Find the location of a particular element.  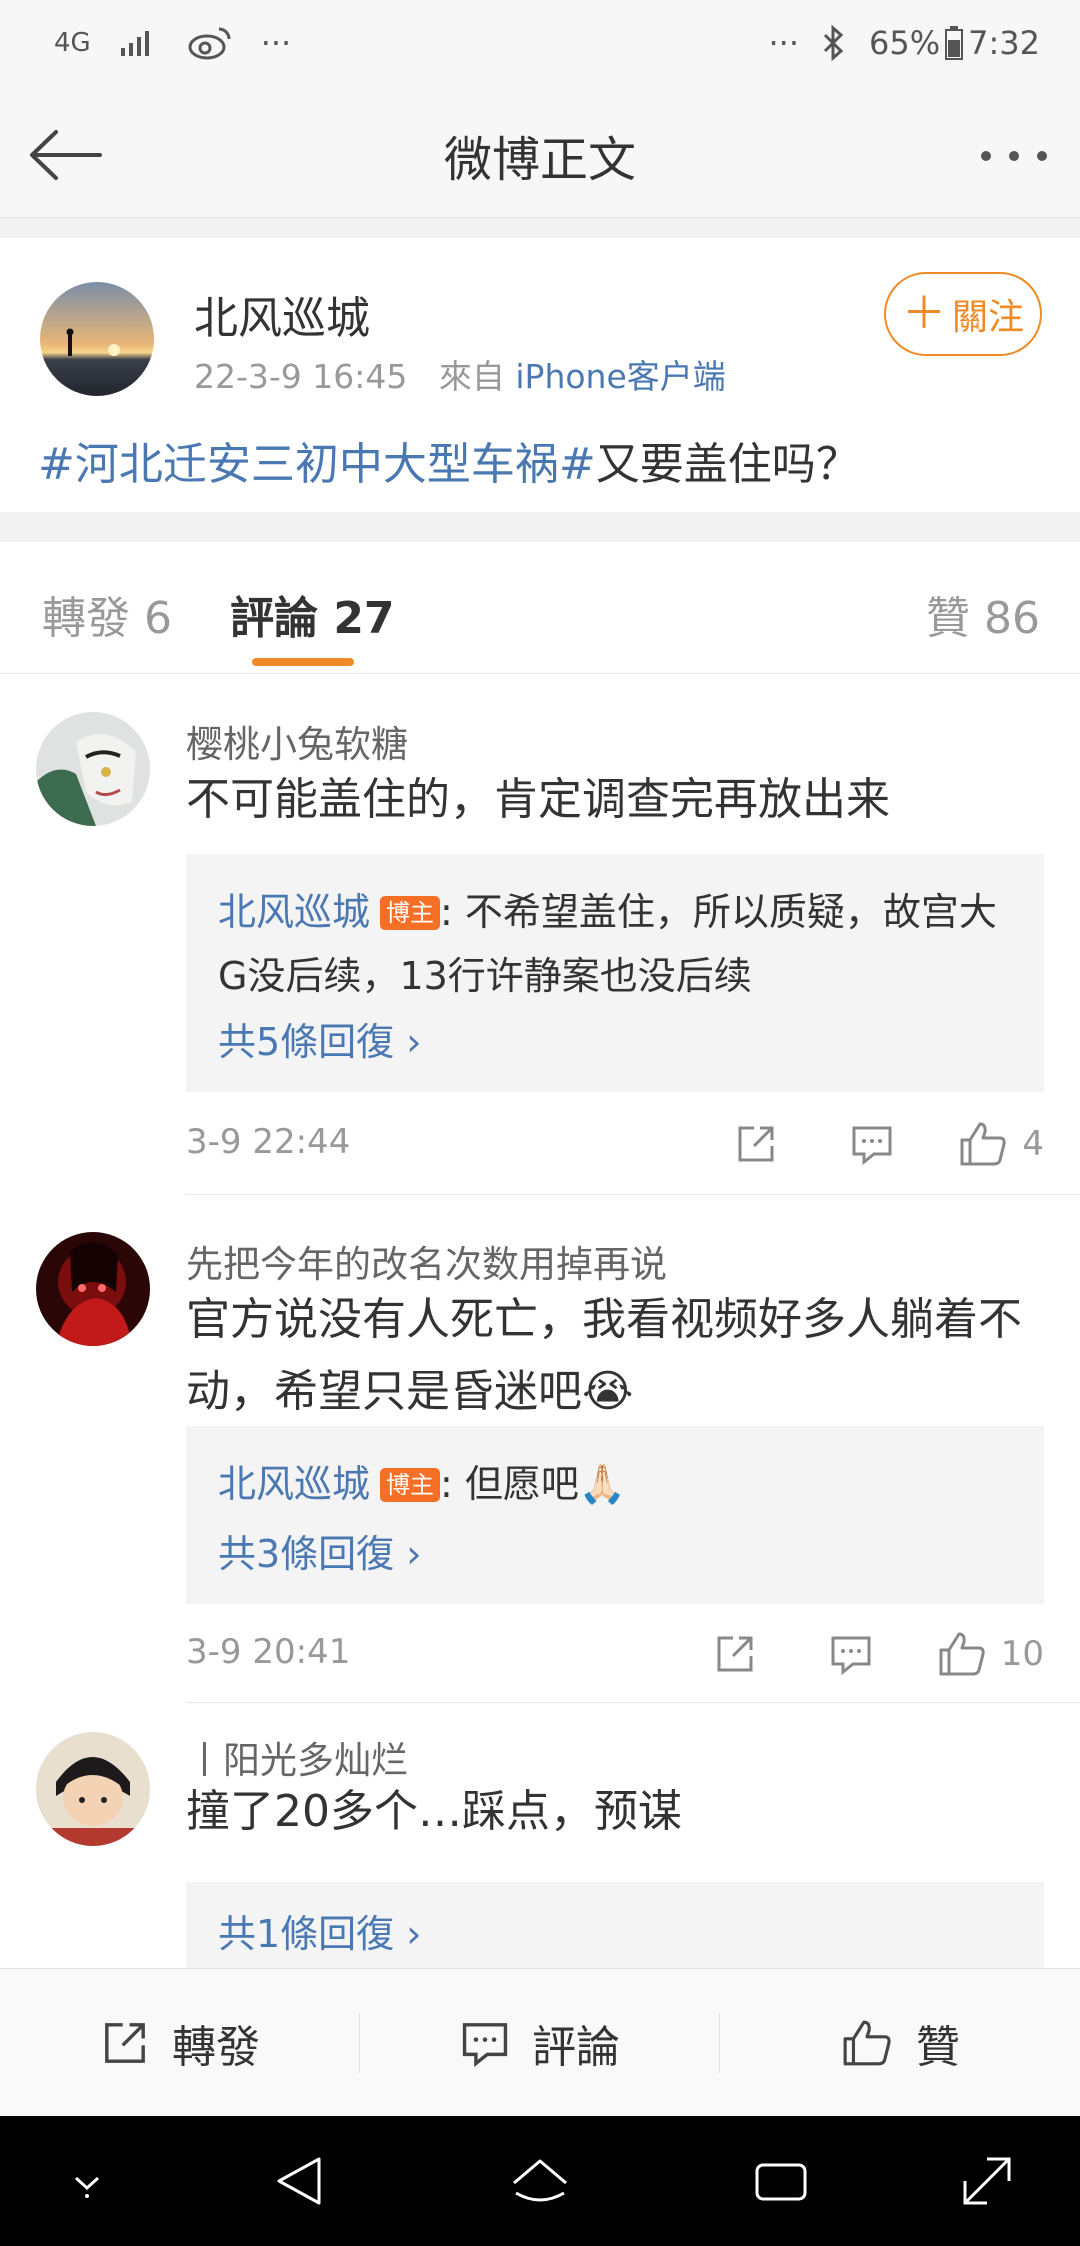

like-comment-button: 4 is located at coordinates (1001, 1144).